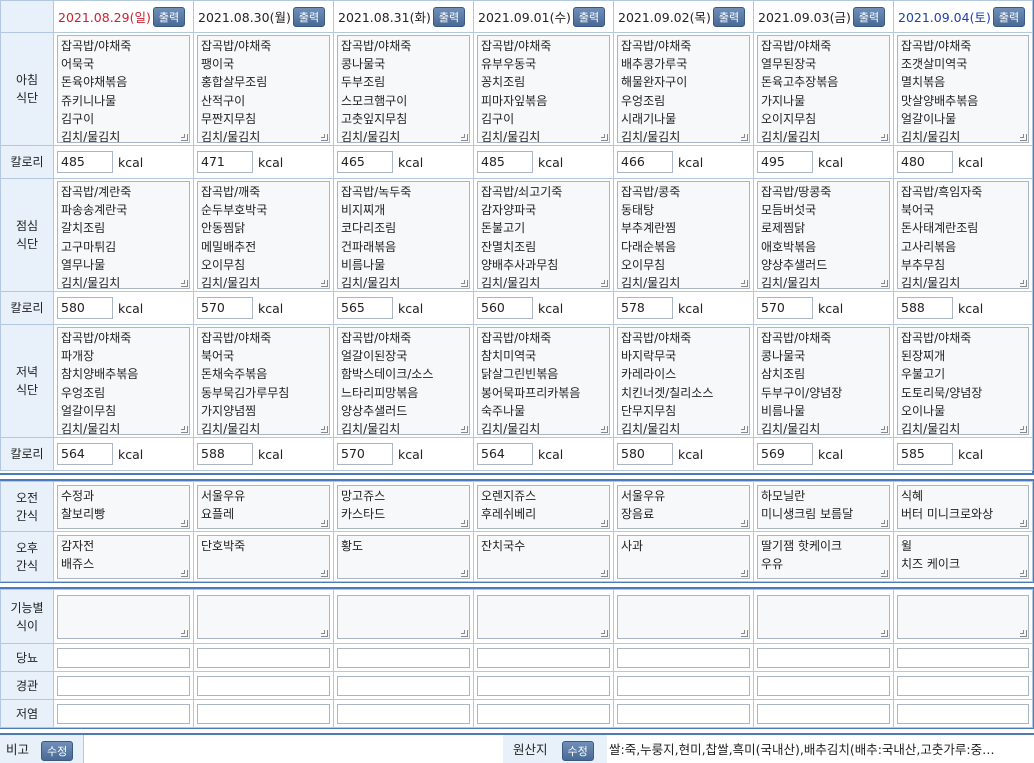  I want to click on calorie-input: 585, so click(925, 454).